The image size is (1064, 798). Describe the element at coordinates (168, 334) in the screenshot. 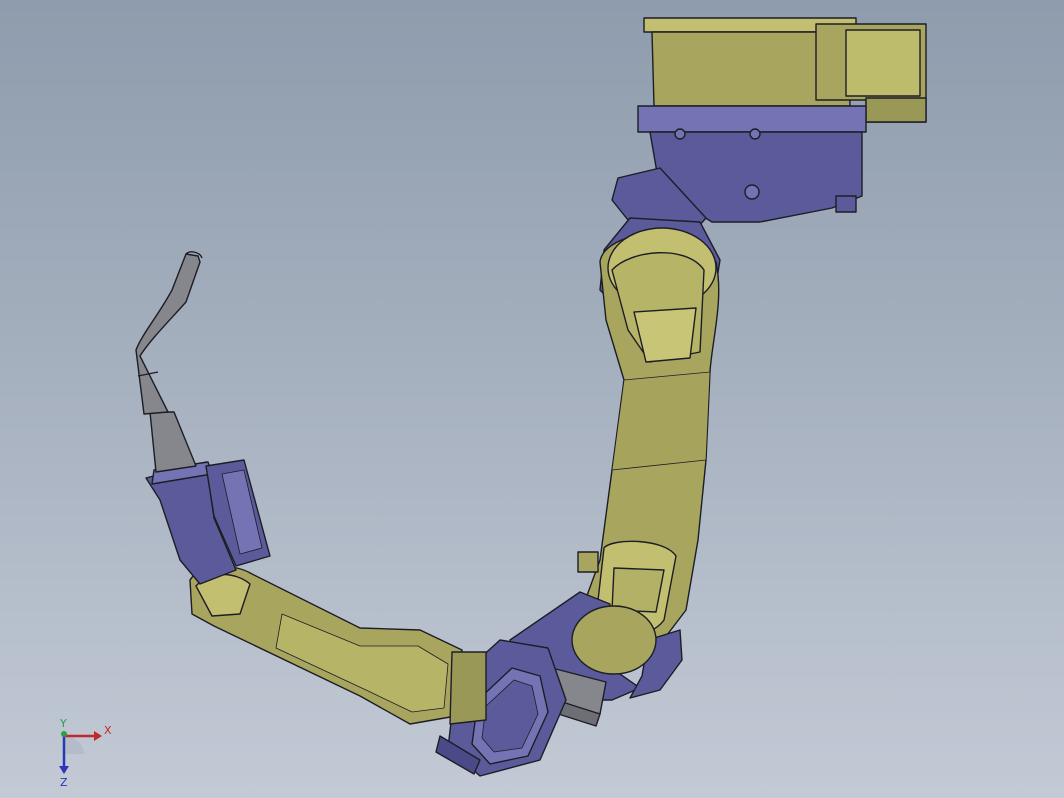

I see `torch-neck` at that location.